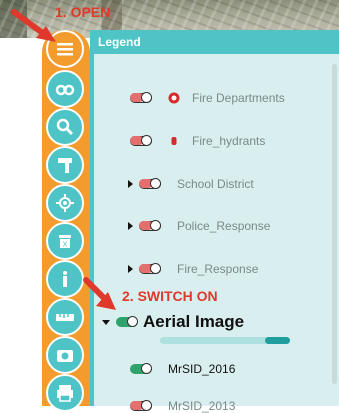 The height and width of the screenshot is (413, 339). Describe the element at coordinates (202, 406) in the screenshot. I see `layer-label: MrSID_2013` at that location.